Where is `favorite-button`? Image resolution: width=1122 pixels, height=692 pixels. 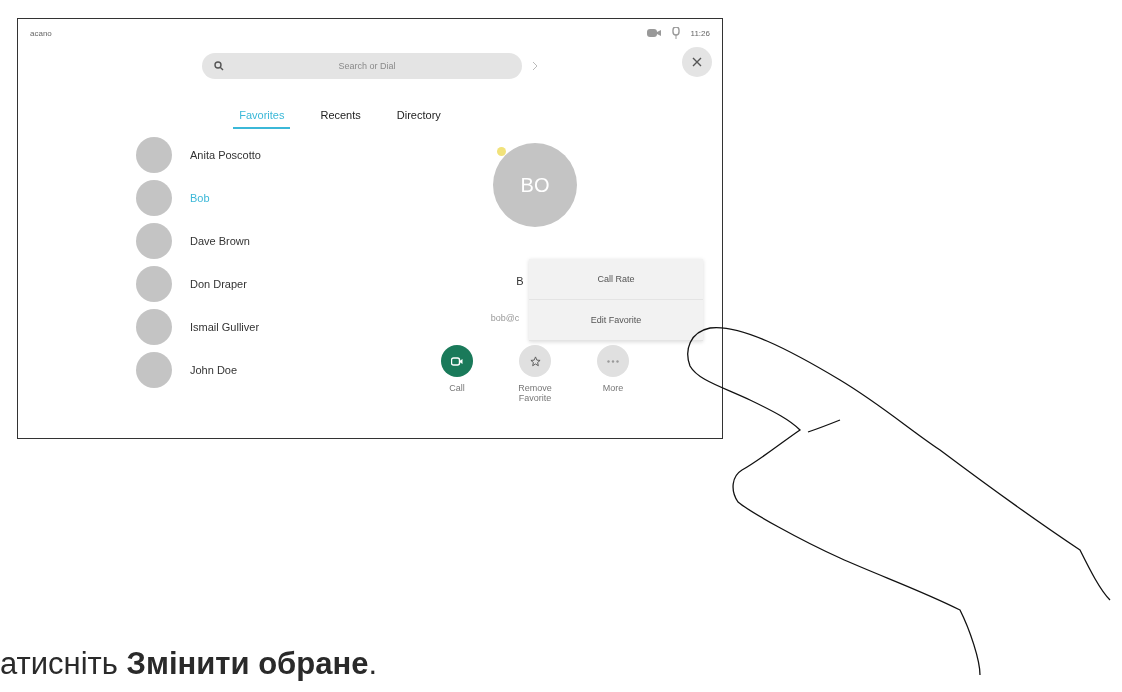 favorite-button is located at coordinates (535, 361).